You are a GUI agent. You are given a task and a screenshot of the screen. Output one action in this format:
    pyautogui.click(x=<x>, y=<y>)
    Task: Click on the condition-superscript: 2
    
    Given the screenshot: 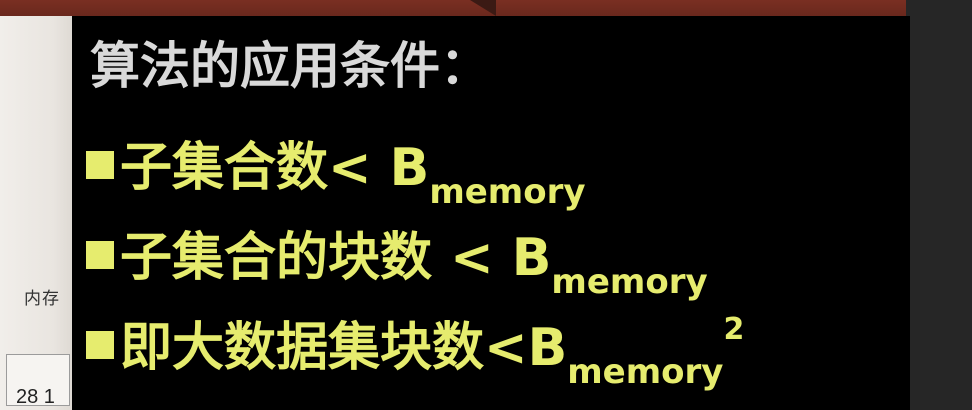 What is the action you would take?
    pyautogui.click(x=734, y=329)
    